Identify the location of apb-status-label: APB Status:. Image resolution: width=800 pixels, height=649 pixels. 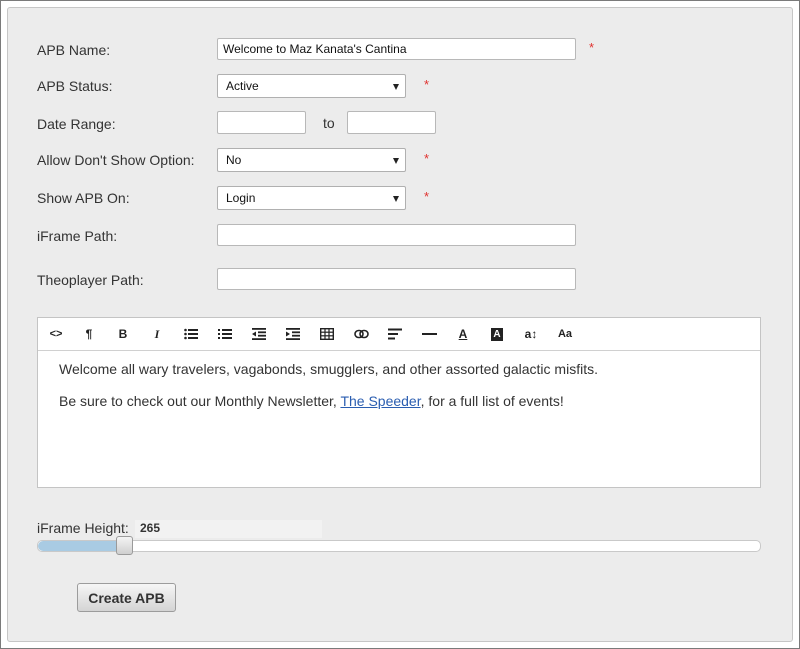
(75, 86).